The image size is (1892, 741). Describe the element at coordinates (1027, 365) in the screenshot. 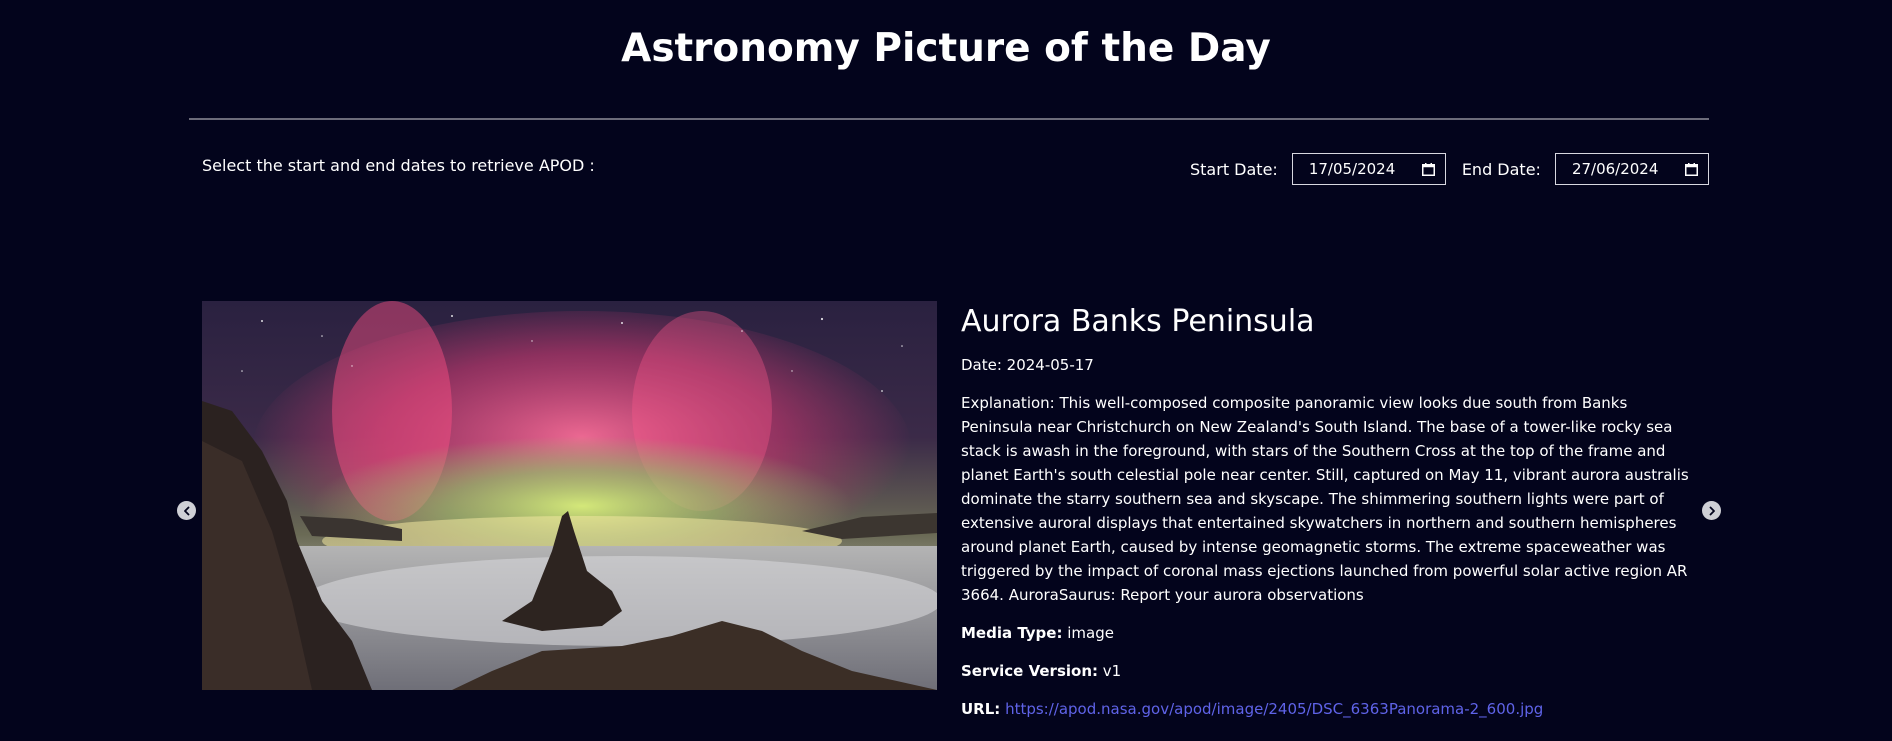

I see `apod-date: Date: 2024-05-17` at that location.